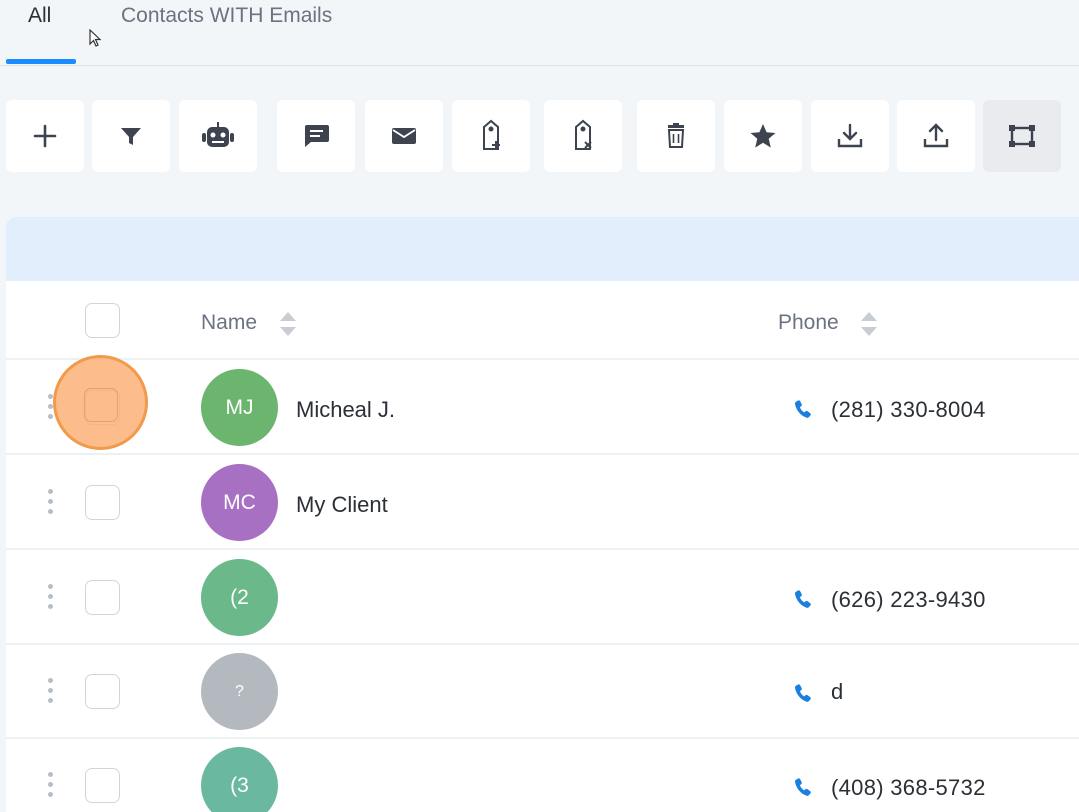 This screenshot has height=812, width=1079. Describe the element at coordinates (869, 324) in the screenshot. I see `sort-phone-icon` at that location.